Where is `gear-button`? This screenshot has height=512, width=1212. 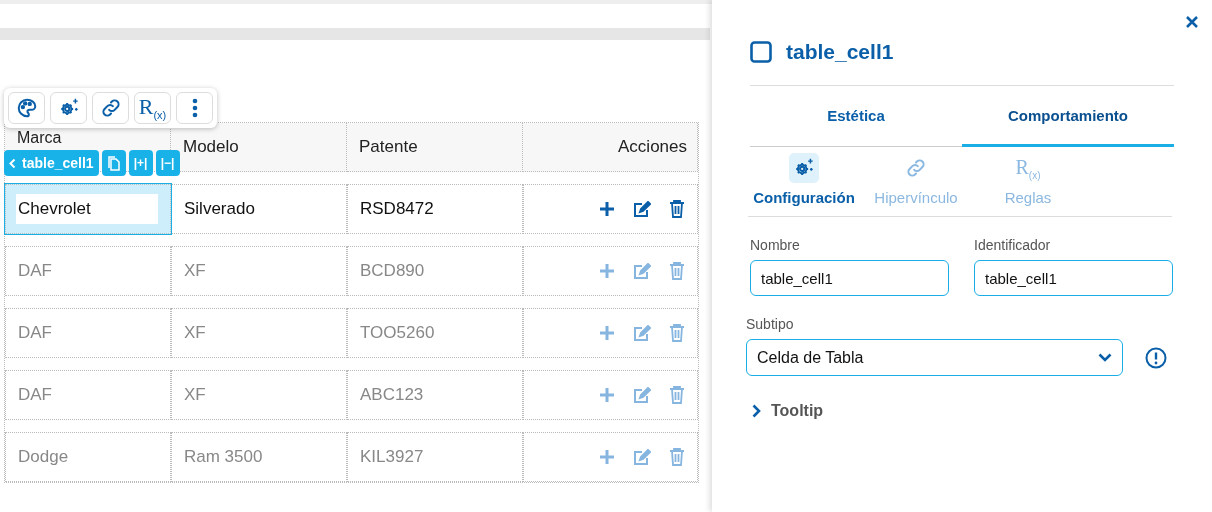 gear-button is located at coordinates (68, 108).